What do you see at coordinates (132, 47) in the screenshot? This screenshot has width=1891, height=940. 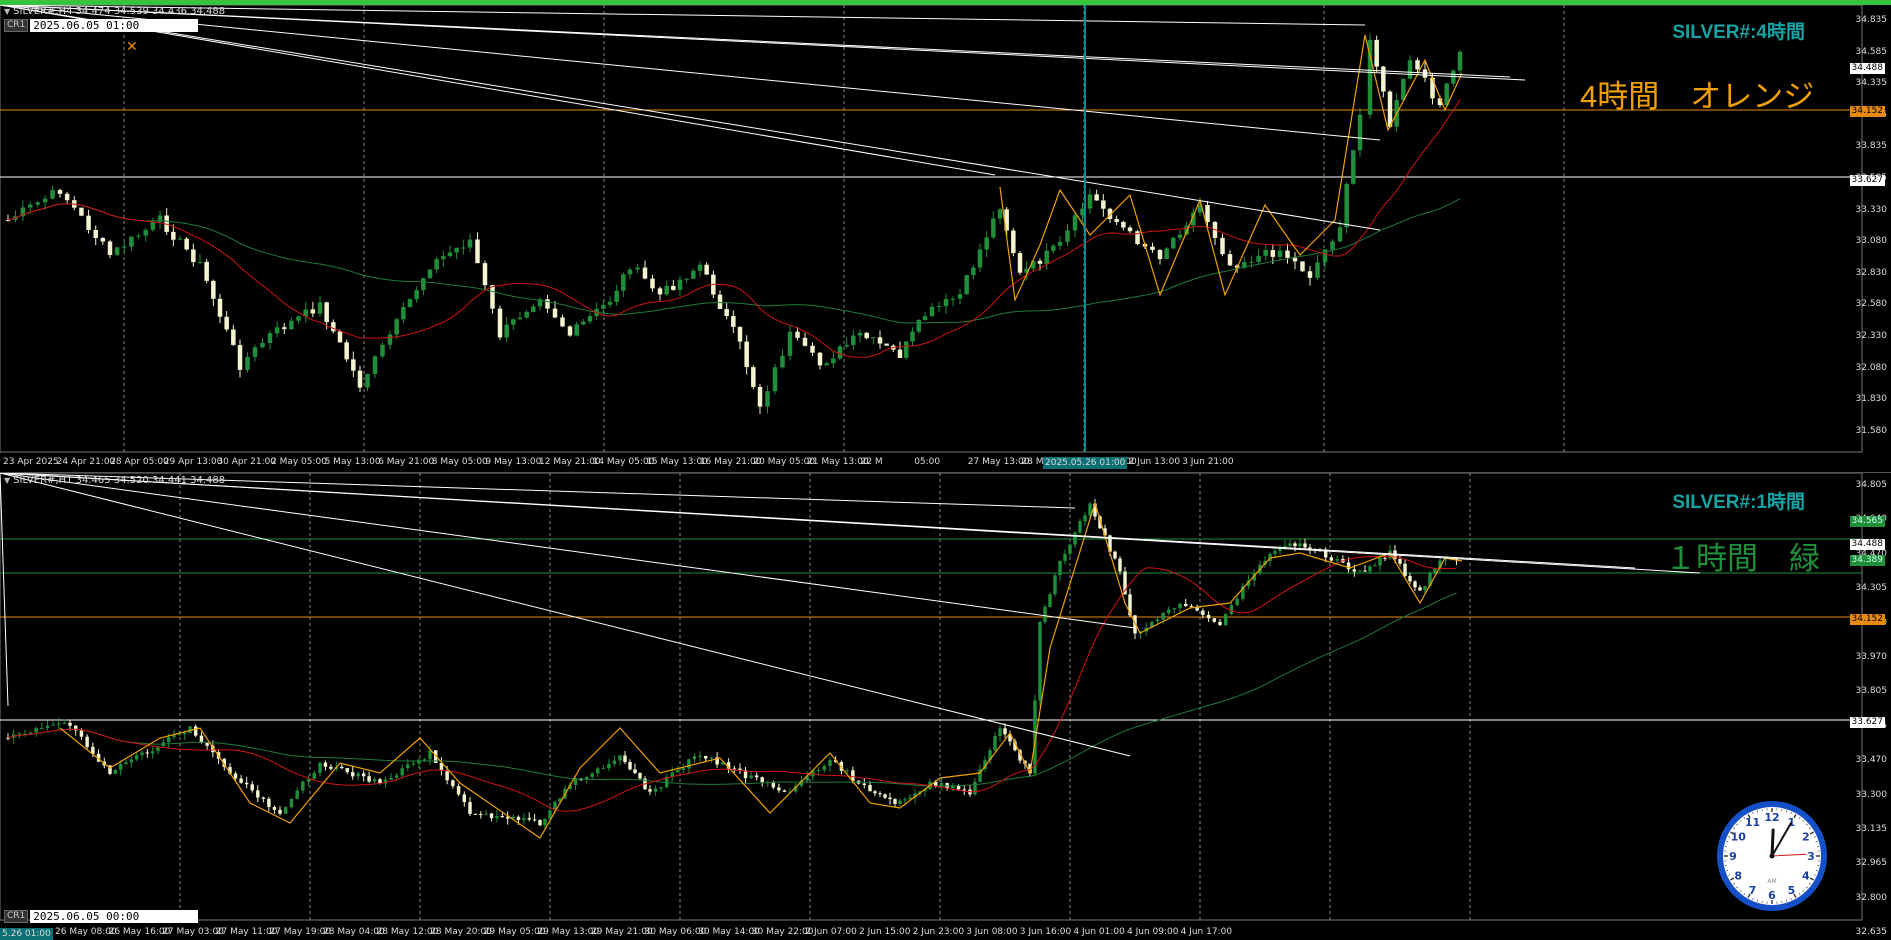 I see `crosshair-icon: ✕` at bounding box center [132, 47].